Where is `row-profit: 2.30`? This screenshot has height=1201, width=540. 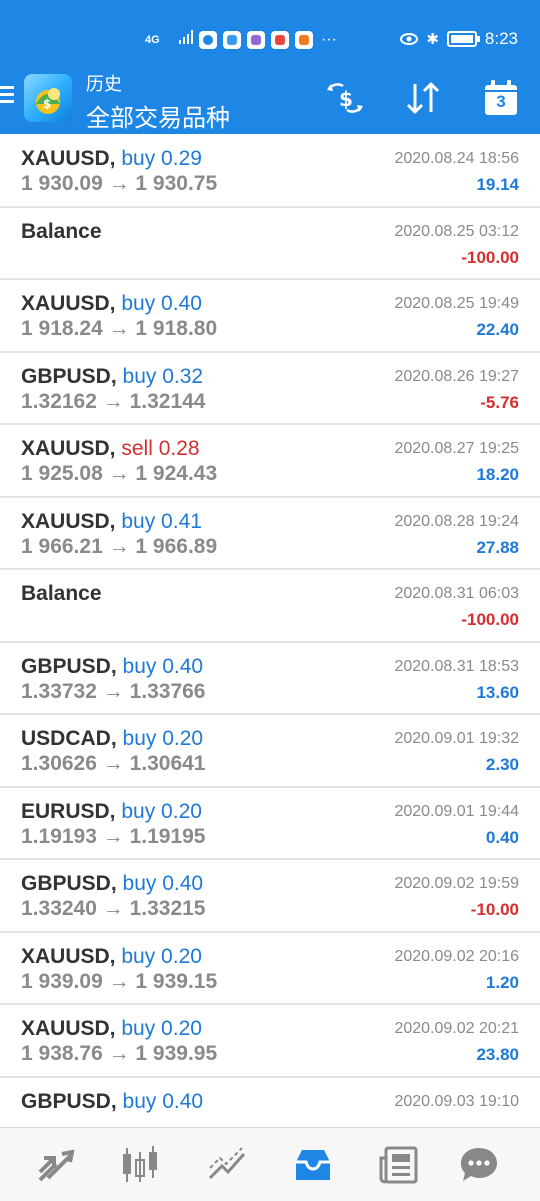
row-profit: 2.30 is located at coordinates (502, 764).